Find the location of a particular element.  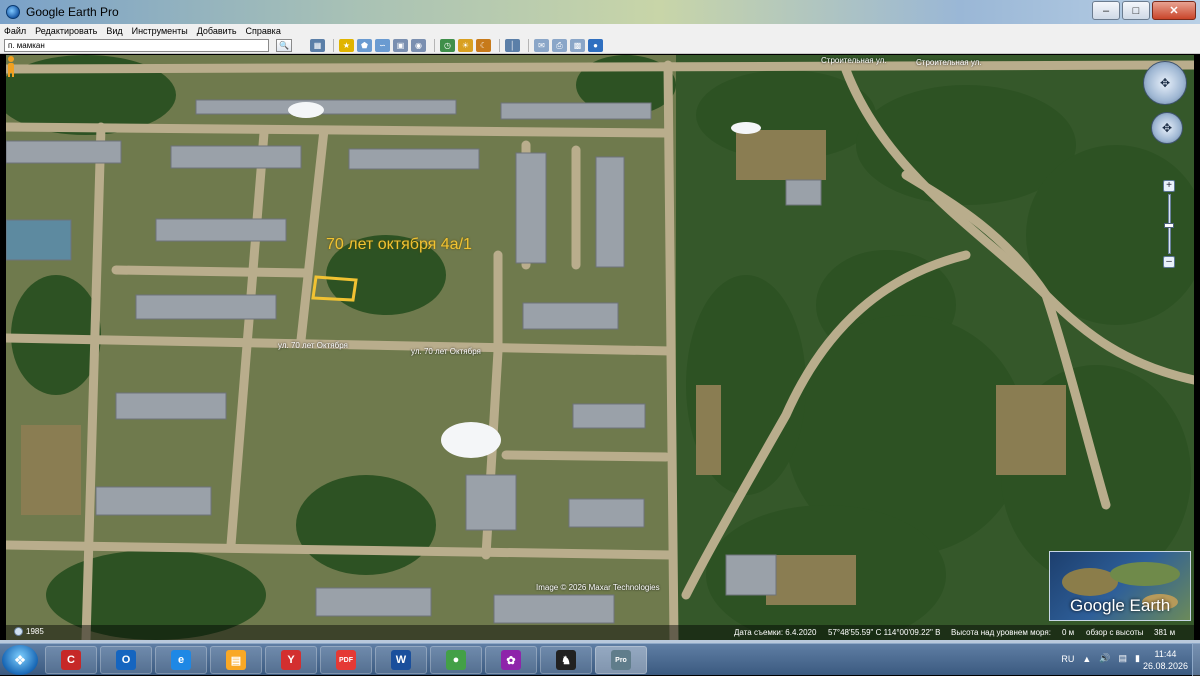

image-credit: Image © 2026 Maxar Technologies is located at coordinates (598, 587).